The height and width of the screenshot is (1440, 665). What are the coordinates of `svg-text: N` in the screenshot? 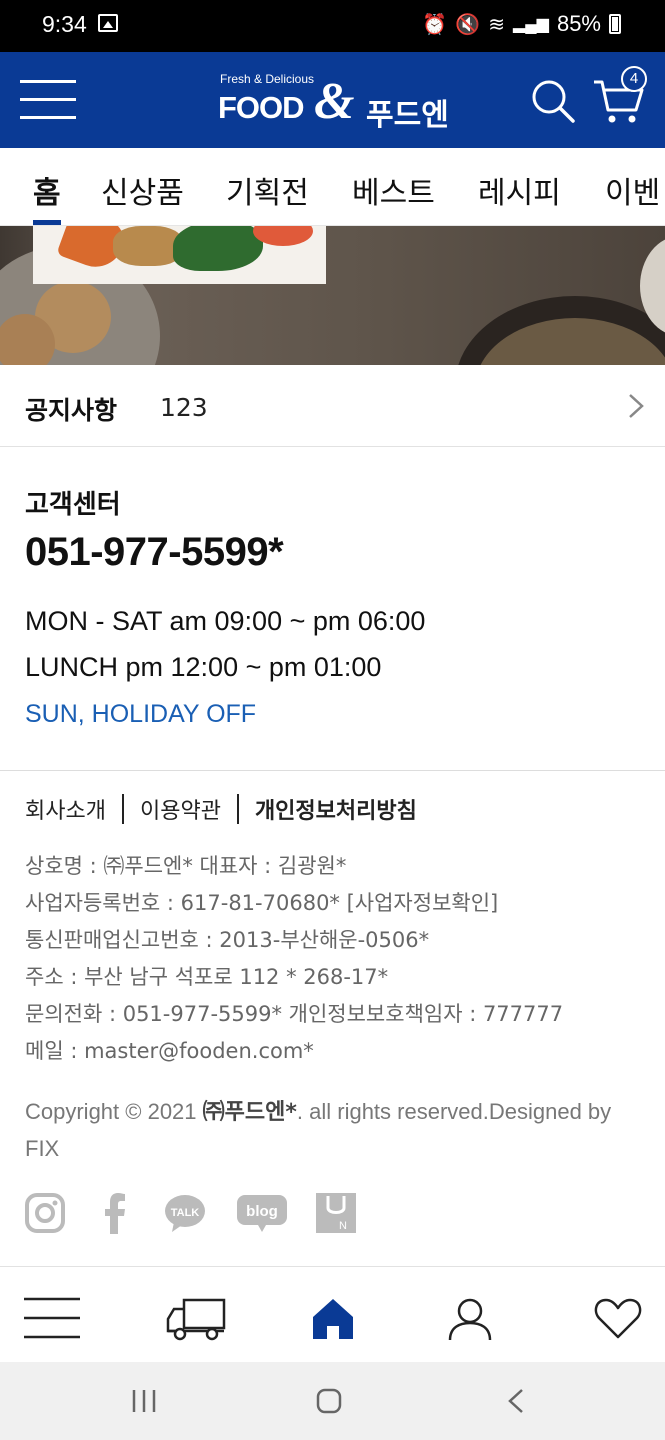 It's located at (343, 1226).